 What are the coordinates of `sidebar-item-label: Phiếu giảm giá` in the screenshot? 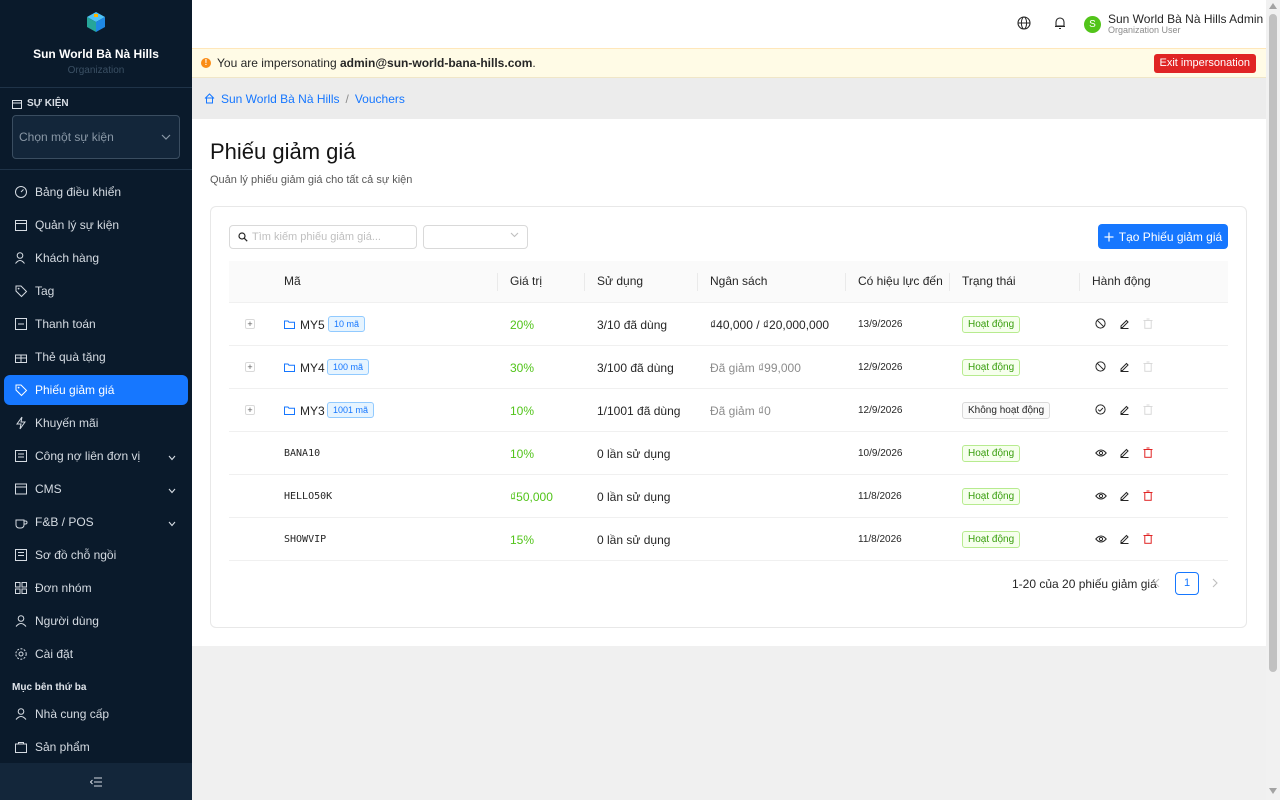 It's located at (75, 390).